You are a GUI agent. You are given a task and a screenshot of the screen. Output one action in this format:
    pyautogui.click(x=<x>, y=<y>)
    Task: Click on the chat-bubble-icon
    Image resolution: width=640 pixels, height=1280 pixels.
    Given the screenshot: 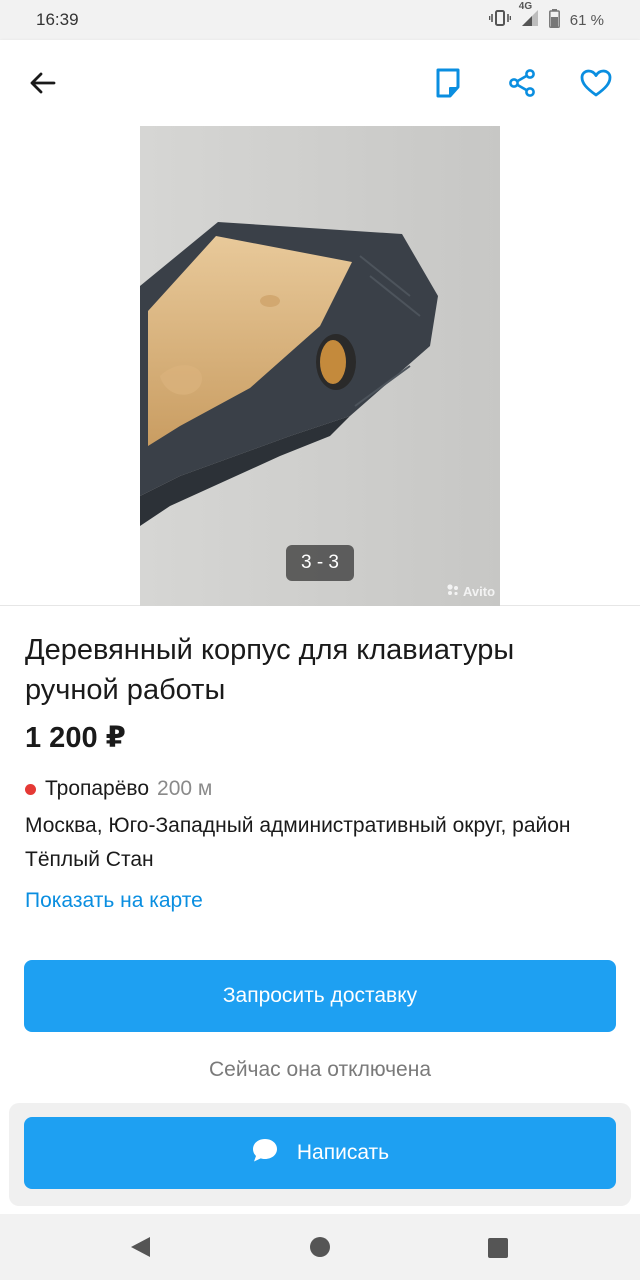 What is the action you would take?
    pyautogui.click(x=265, y=1153)
    